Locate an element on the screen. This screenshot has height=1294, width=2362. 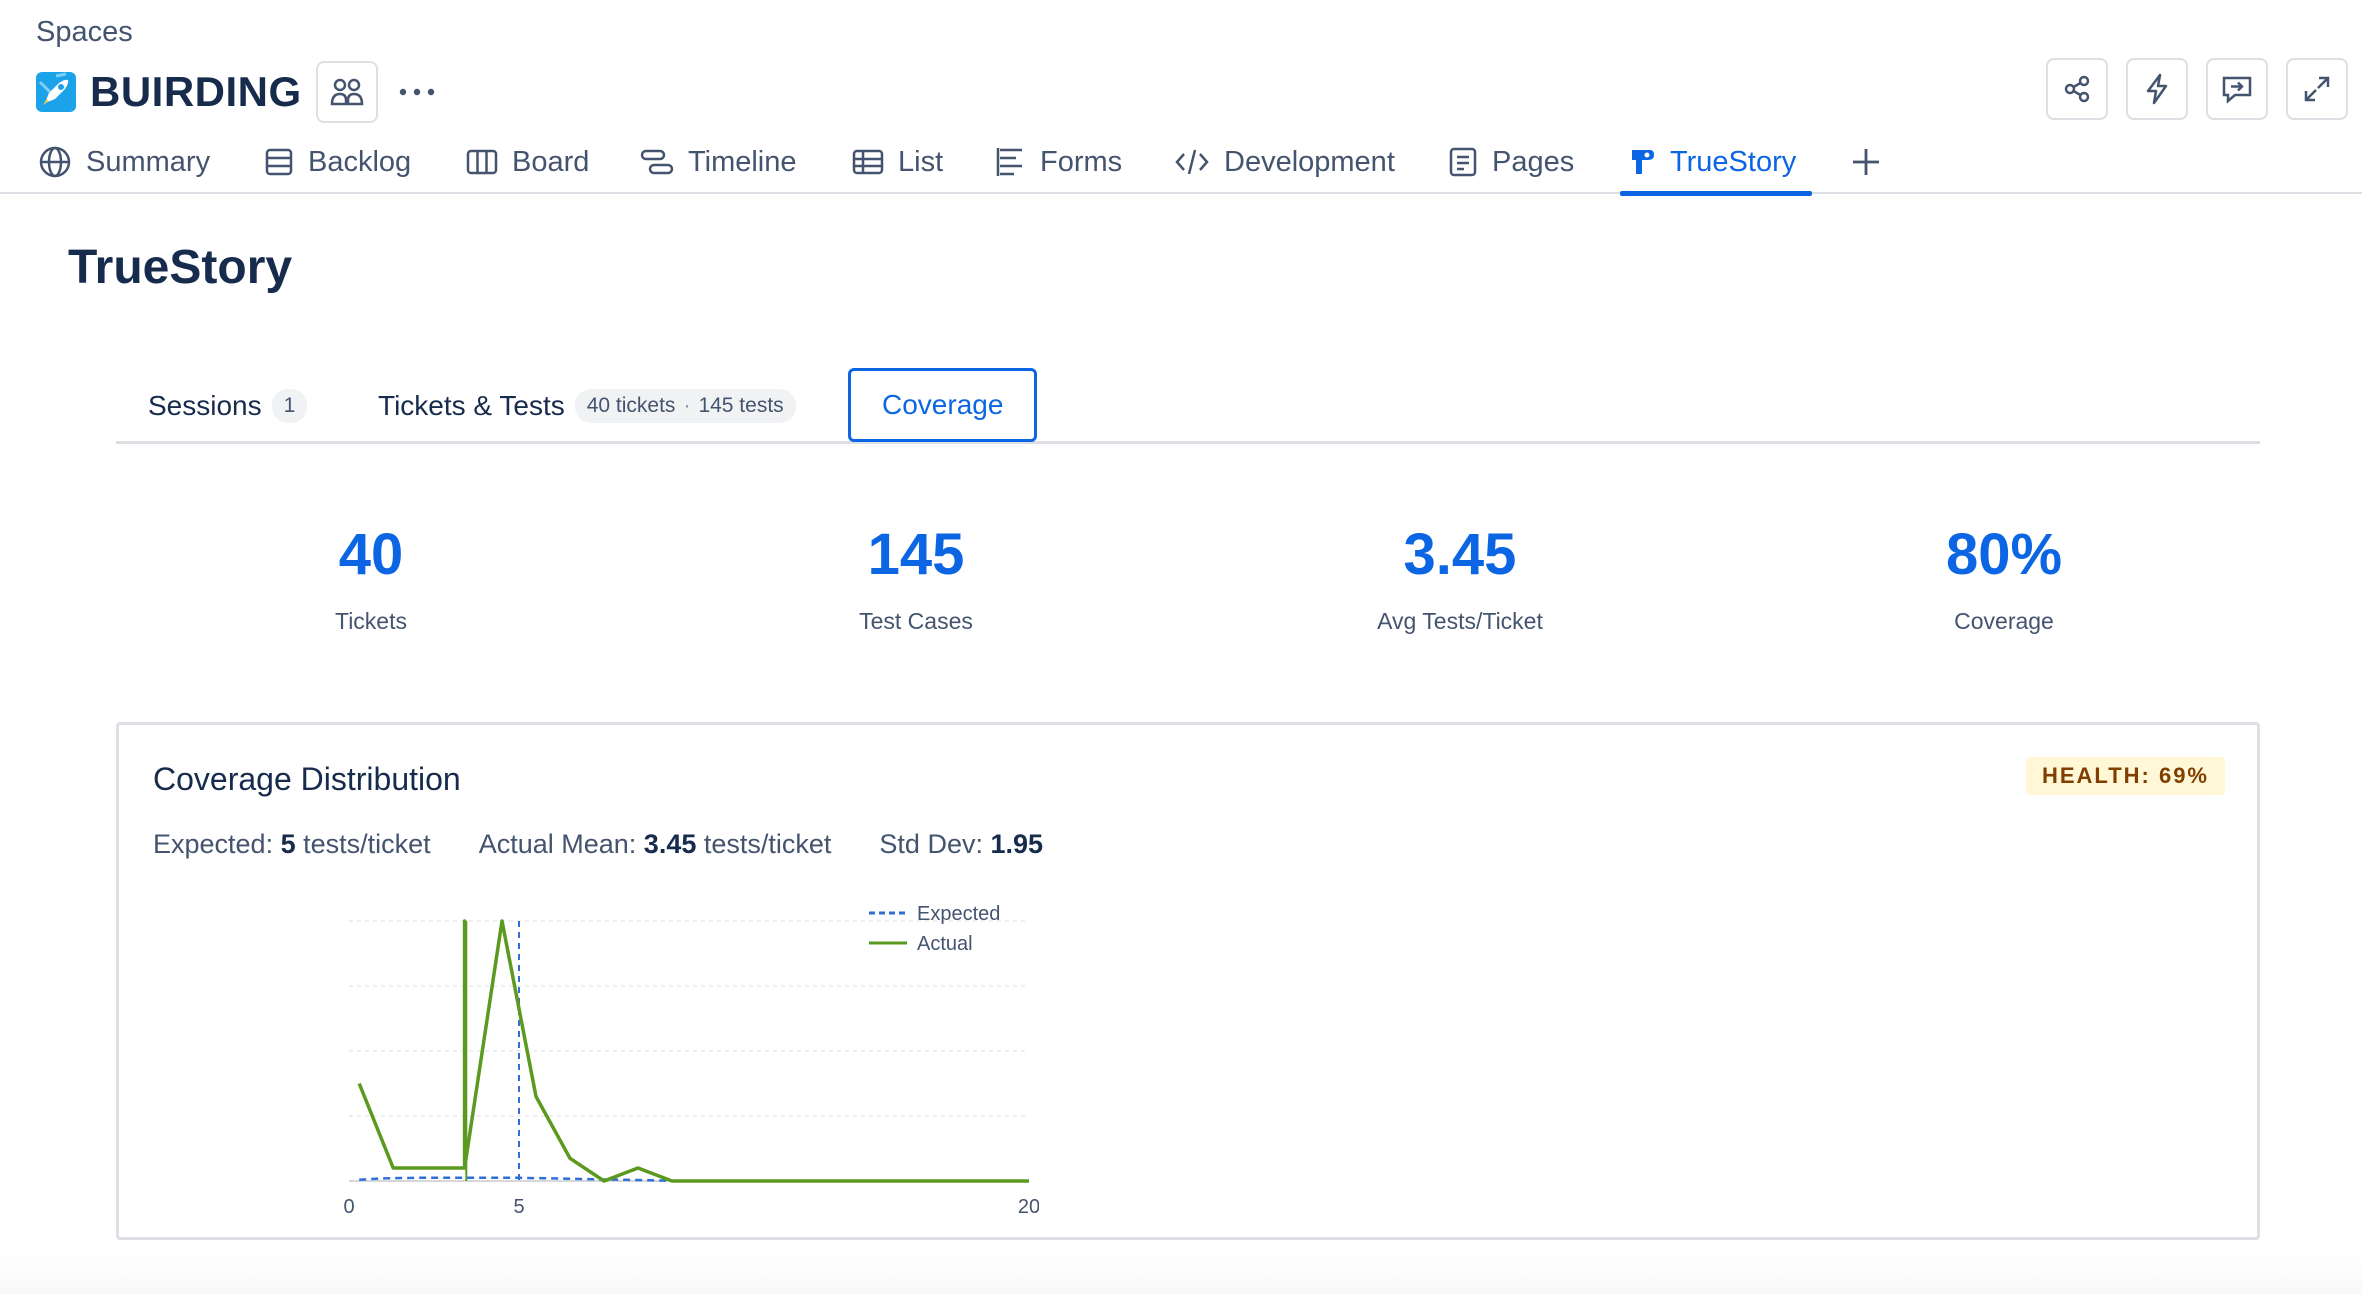
subtab-tickets-tests: Tickets & Tests 40 tickets · 145 tests is located at coordinates (587, 406).